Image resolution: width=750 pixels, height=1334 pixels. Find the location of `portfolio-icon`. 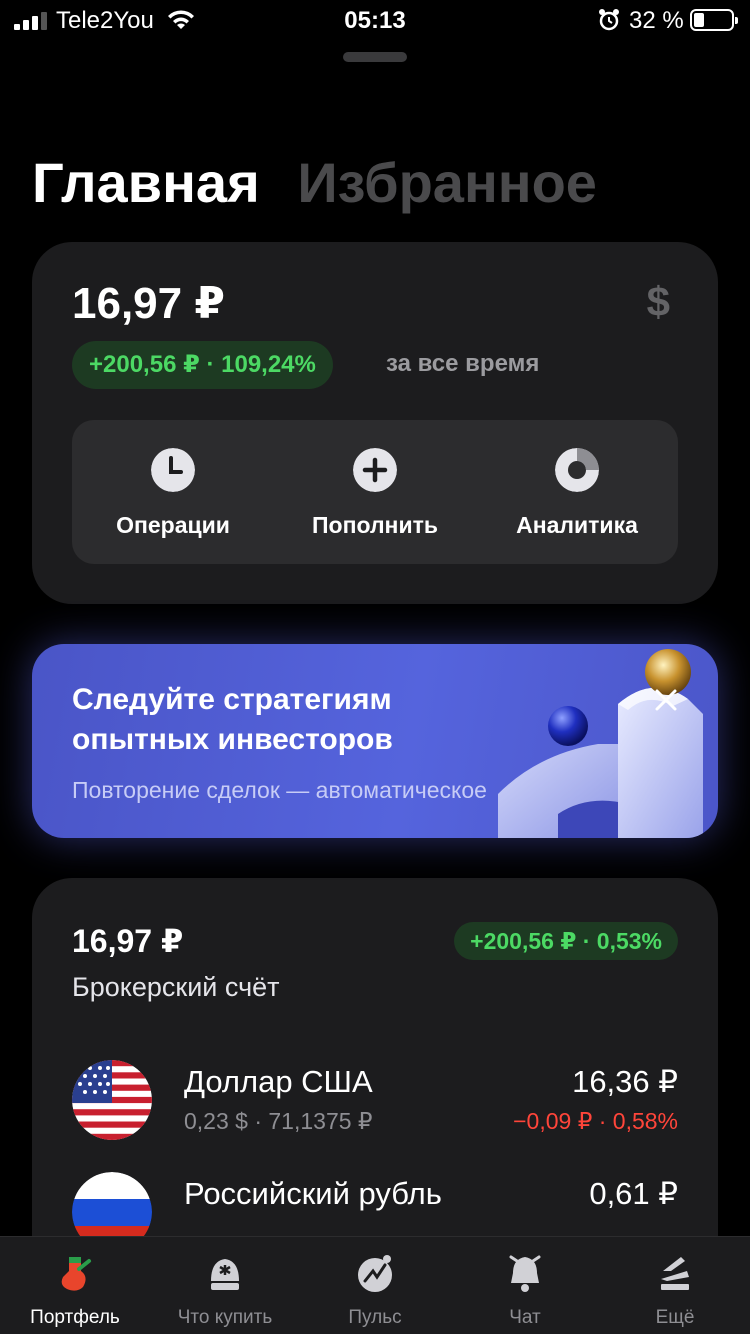

portfolio-icon is located at coordinates (76, 1274).